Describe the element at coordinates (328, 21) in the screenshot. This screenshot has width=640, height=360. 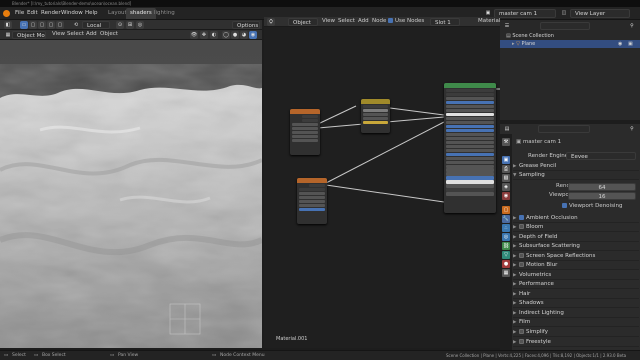
I see `node-menu-view: View` at that location.